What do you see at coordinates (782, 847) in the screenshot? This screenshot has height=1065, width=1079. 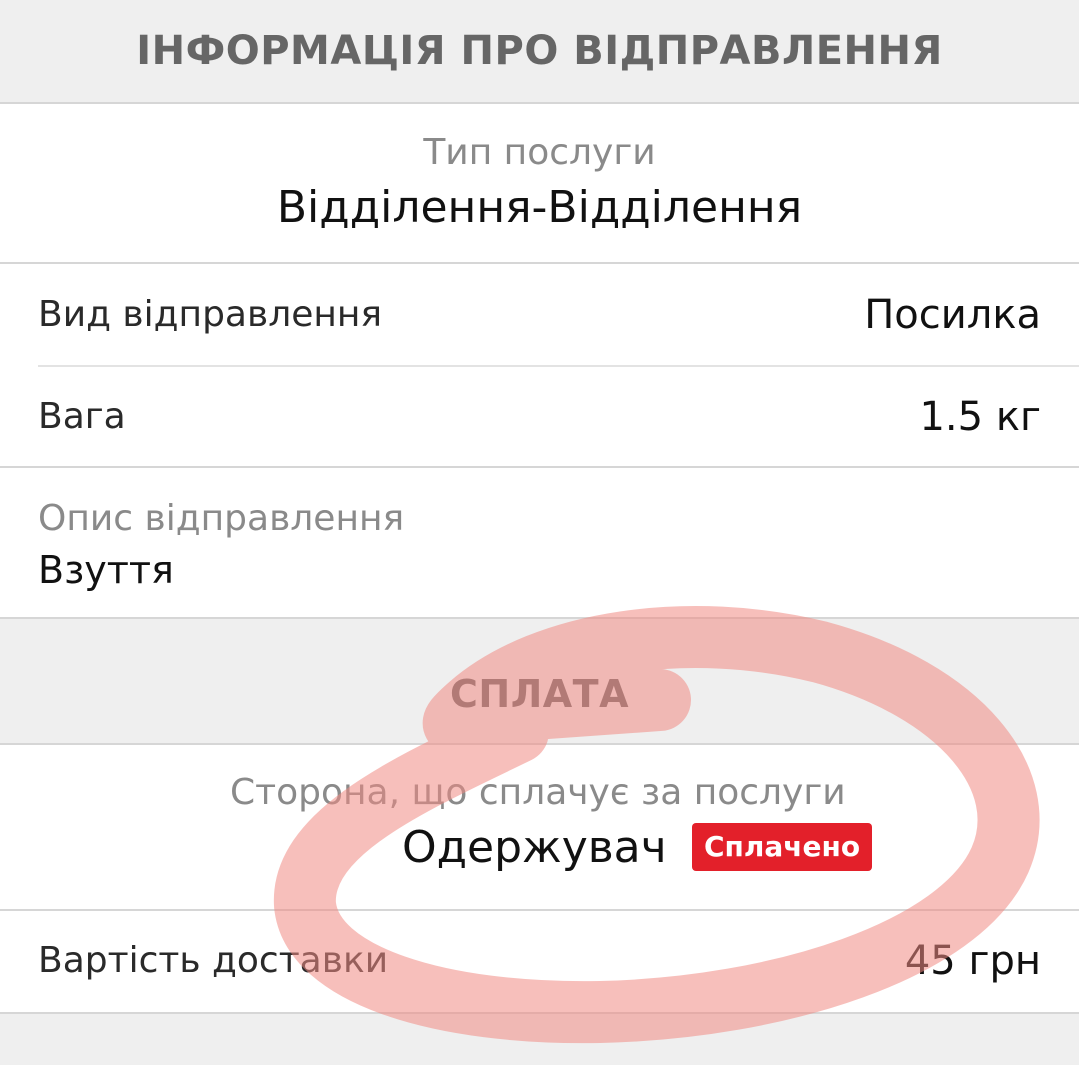 I see `paid-status-badge: Сплачено` at bounding box center [782, 847].